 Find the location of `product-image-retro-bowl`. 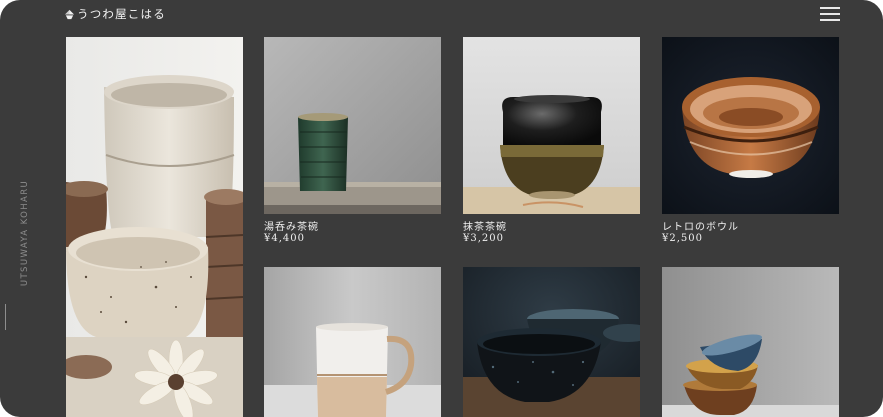

product-image-retro-bowl is located at coordinates (750, 125).